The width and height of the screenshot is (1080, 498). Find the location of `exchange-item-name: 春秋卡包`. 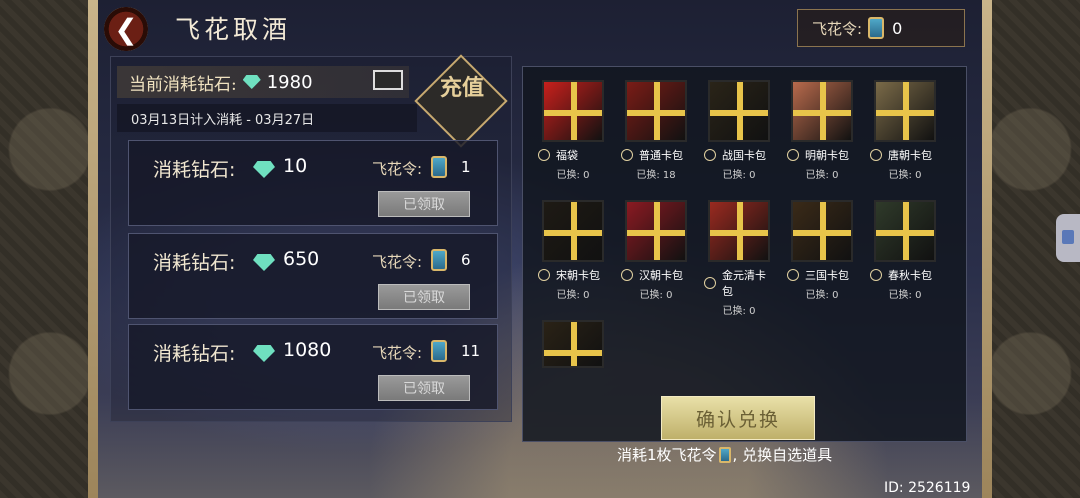

exchange-item-name: 春秋卡包 is located at coordinates (905, 275).